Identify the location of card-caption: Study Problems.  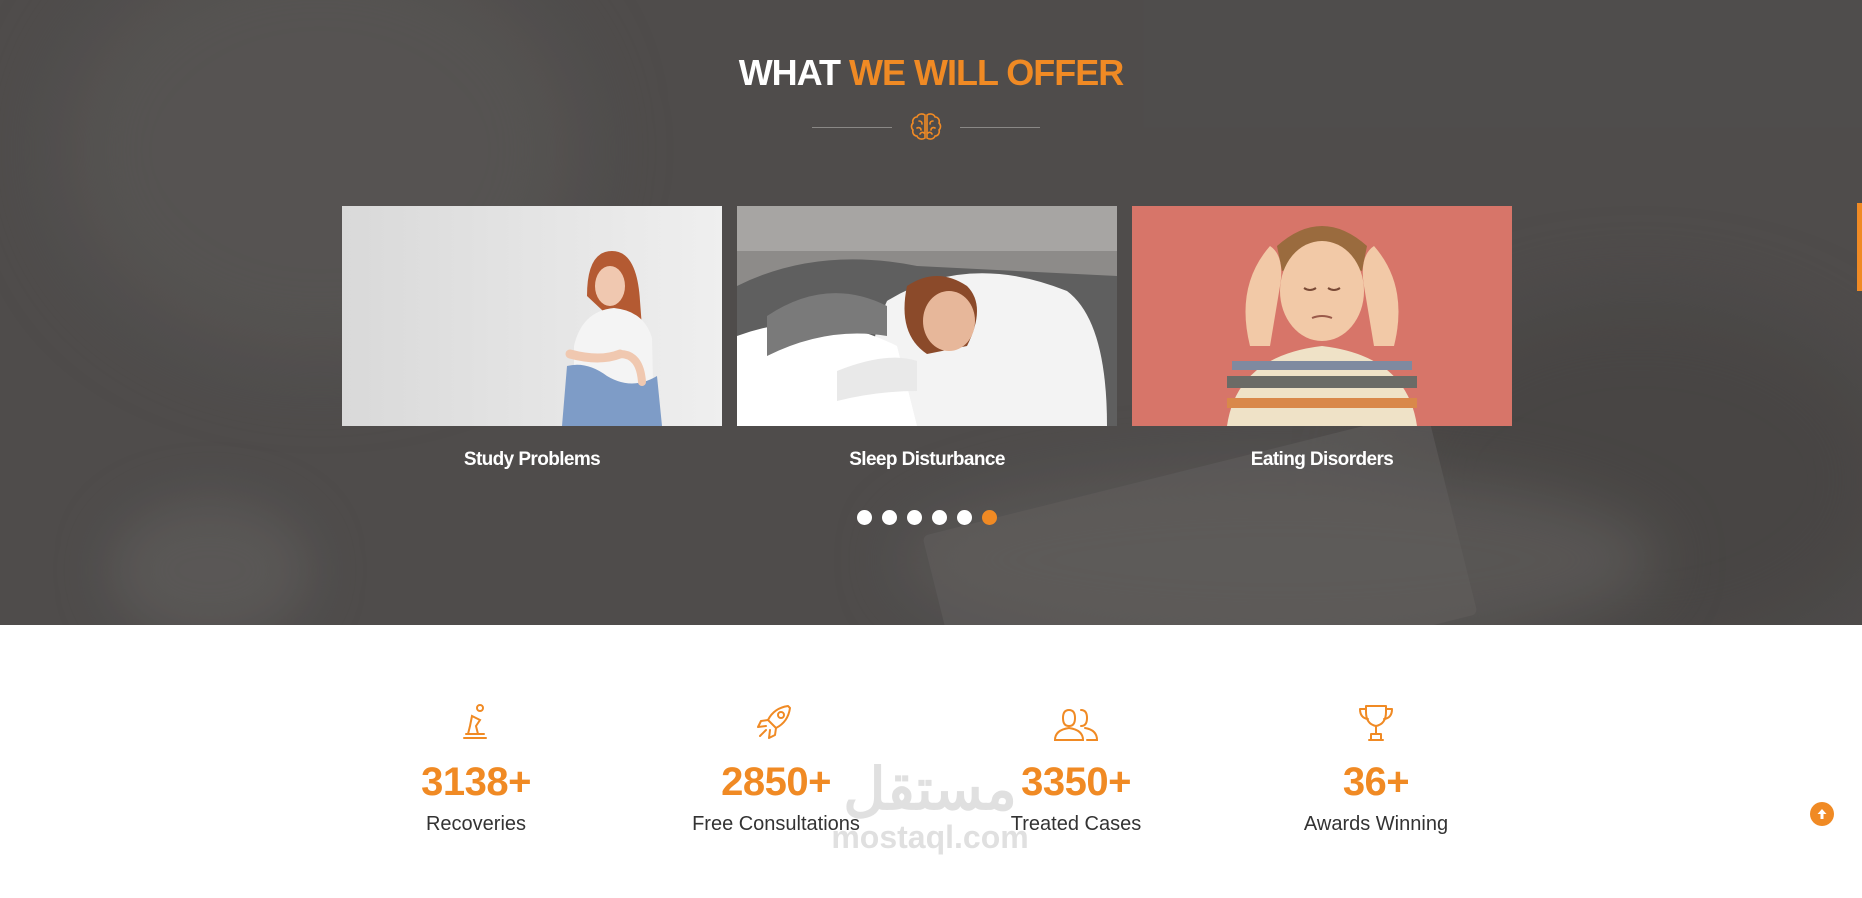
(532, 460).